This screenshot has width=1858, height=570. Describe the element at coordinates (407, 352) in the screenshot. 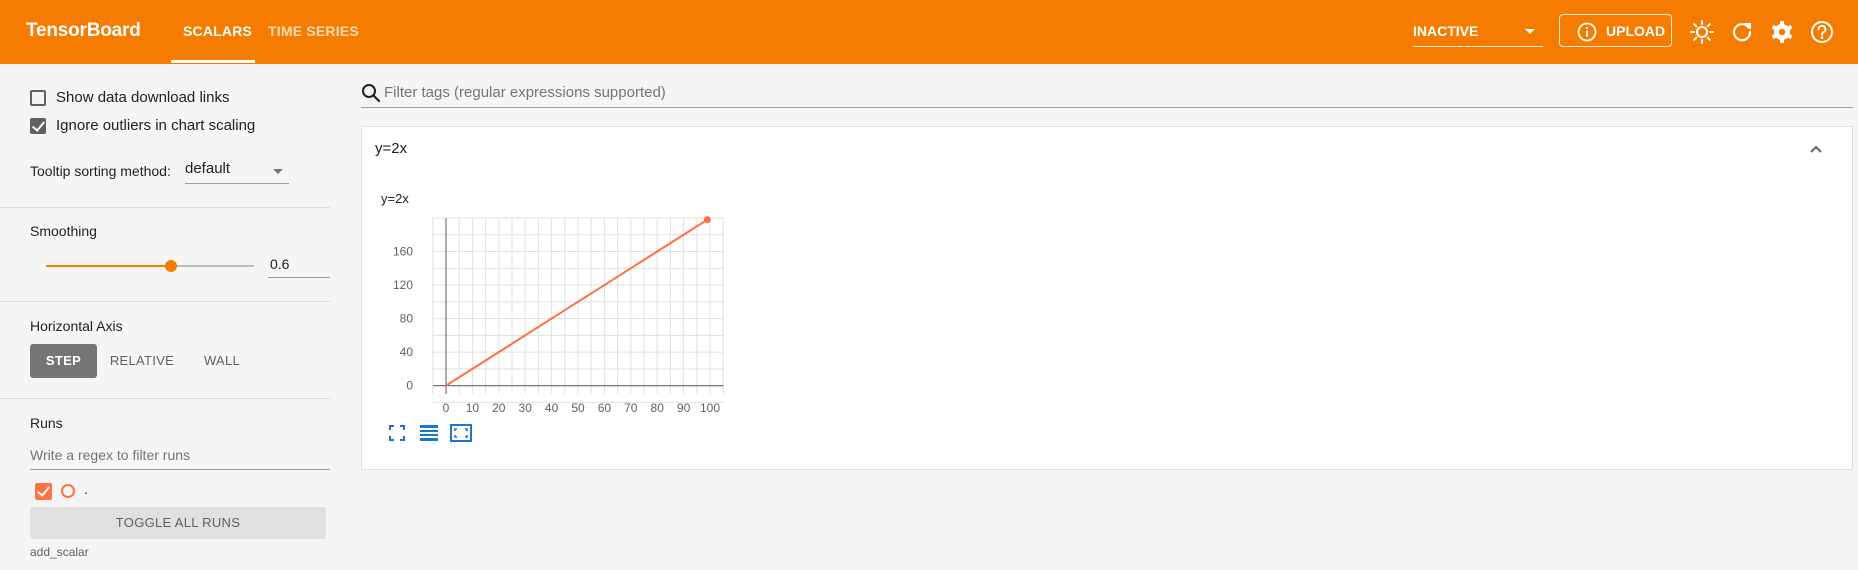

I see `y-tick-label: 40` at that location.